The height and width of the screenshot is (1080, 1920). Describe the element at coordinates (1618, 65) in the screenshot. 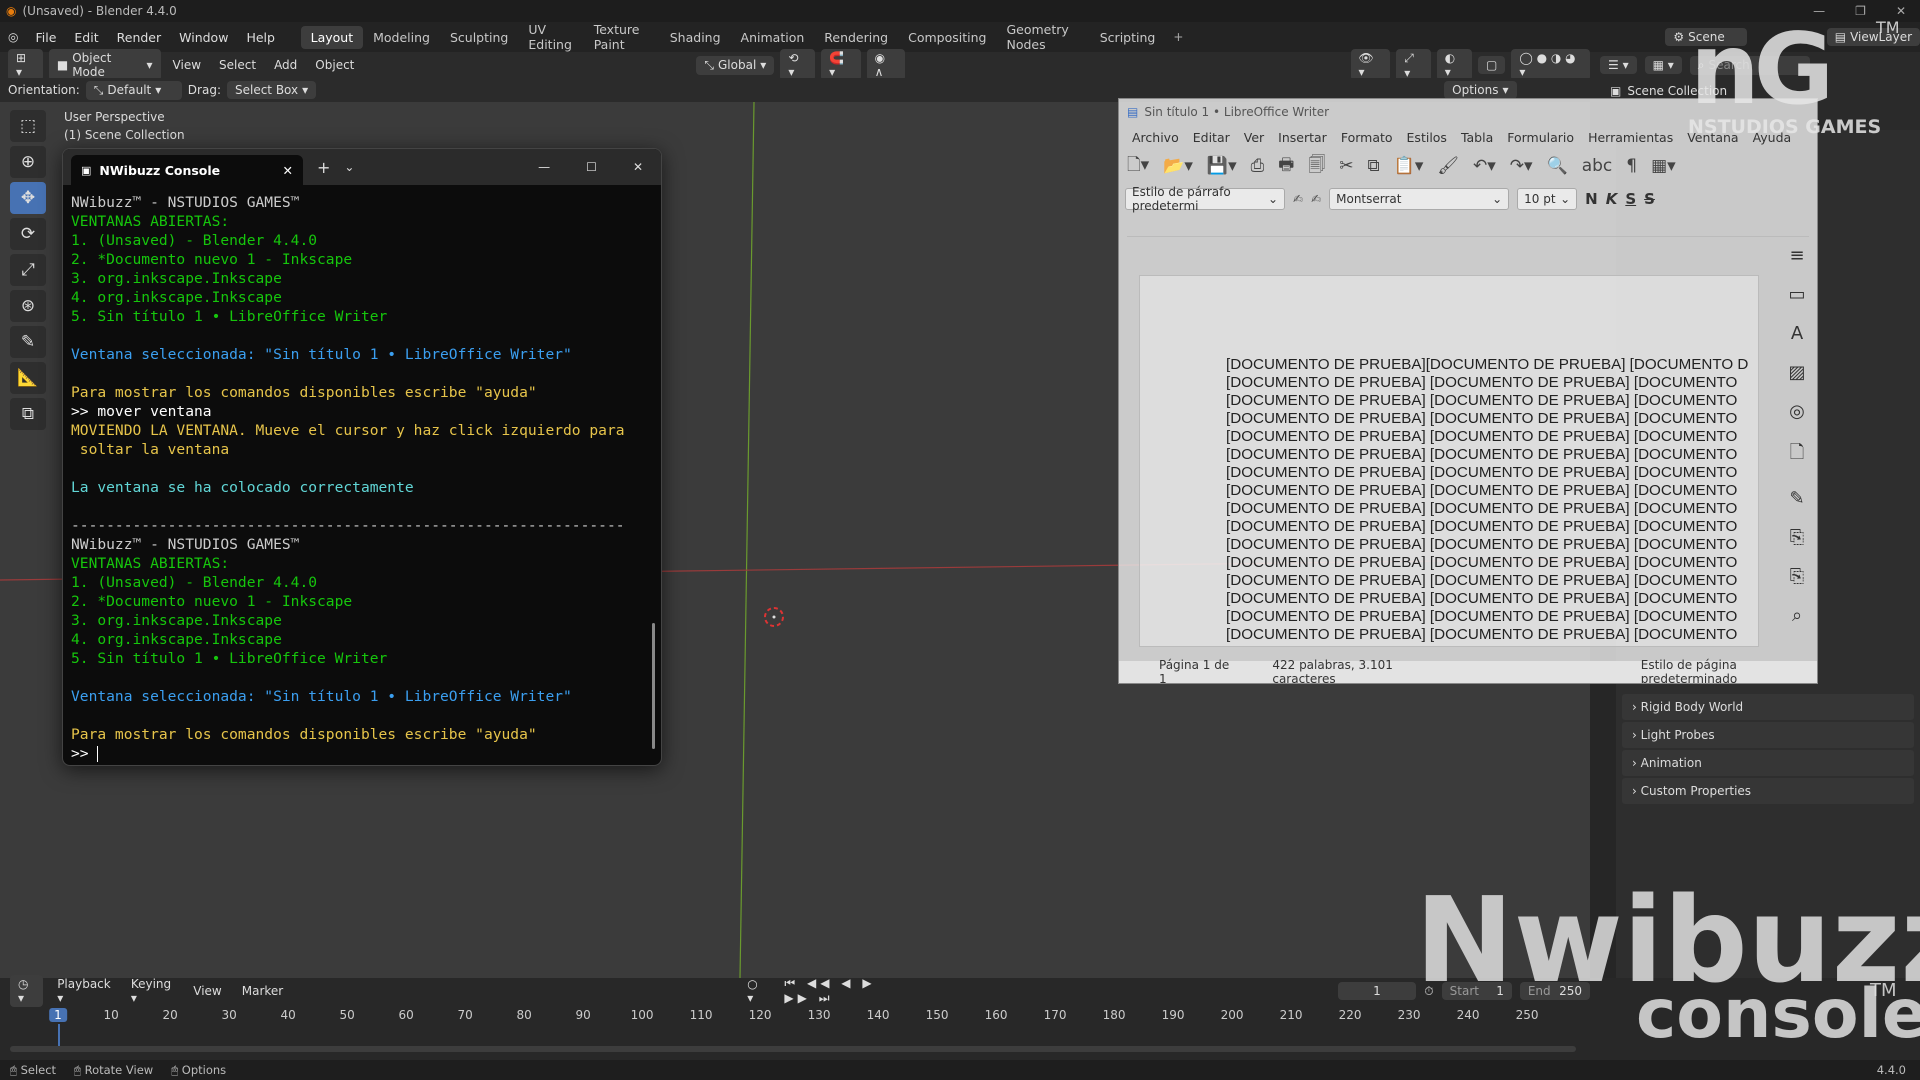

I see `outliner-editor-type: ☰ ▾` at that location.